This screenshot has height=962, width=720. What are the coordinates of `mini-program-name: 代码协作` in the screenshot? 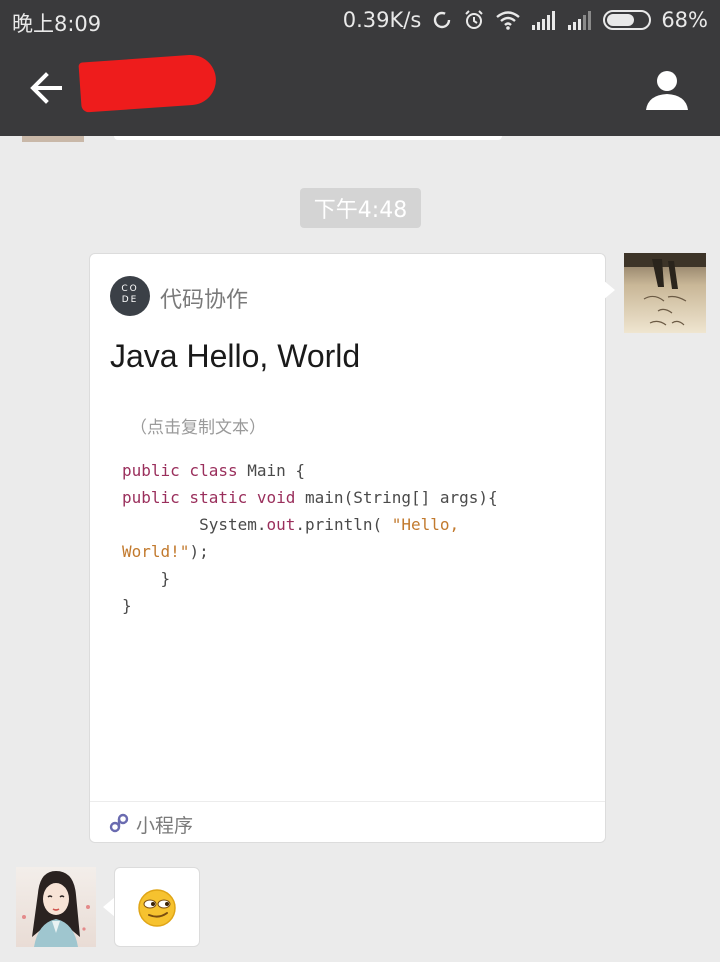 It's located at (204, 300).